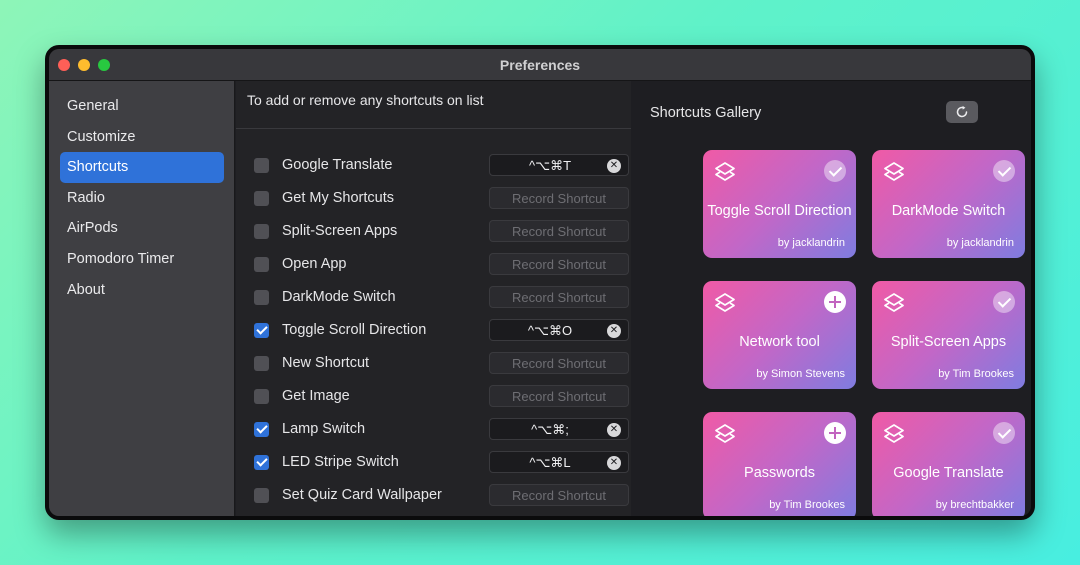 The width and height of the screenshot is (1080, 565). What do you see at coordinates (337, 165) in the screenshot?
I see `shortcut-label: Google Translate` at bounding box center [337, 165].